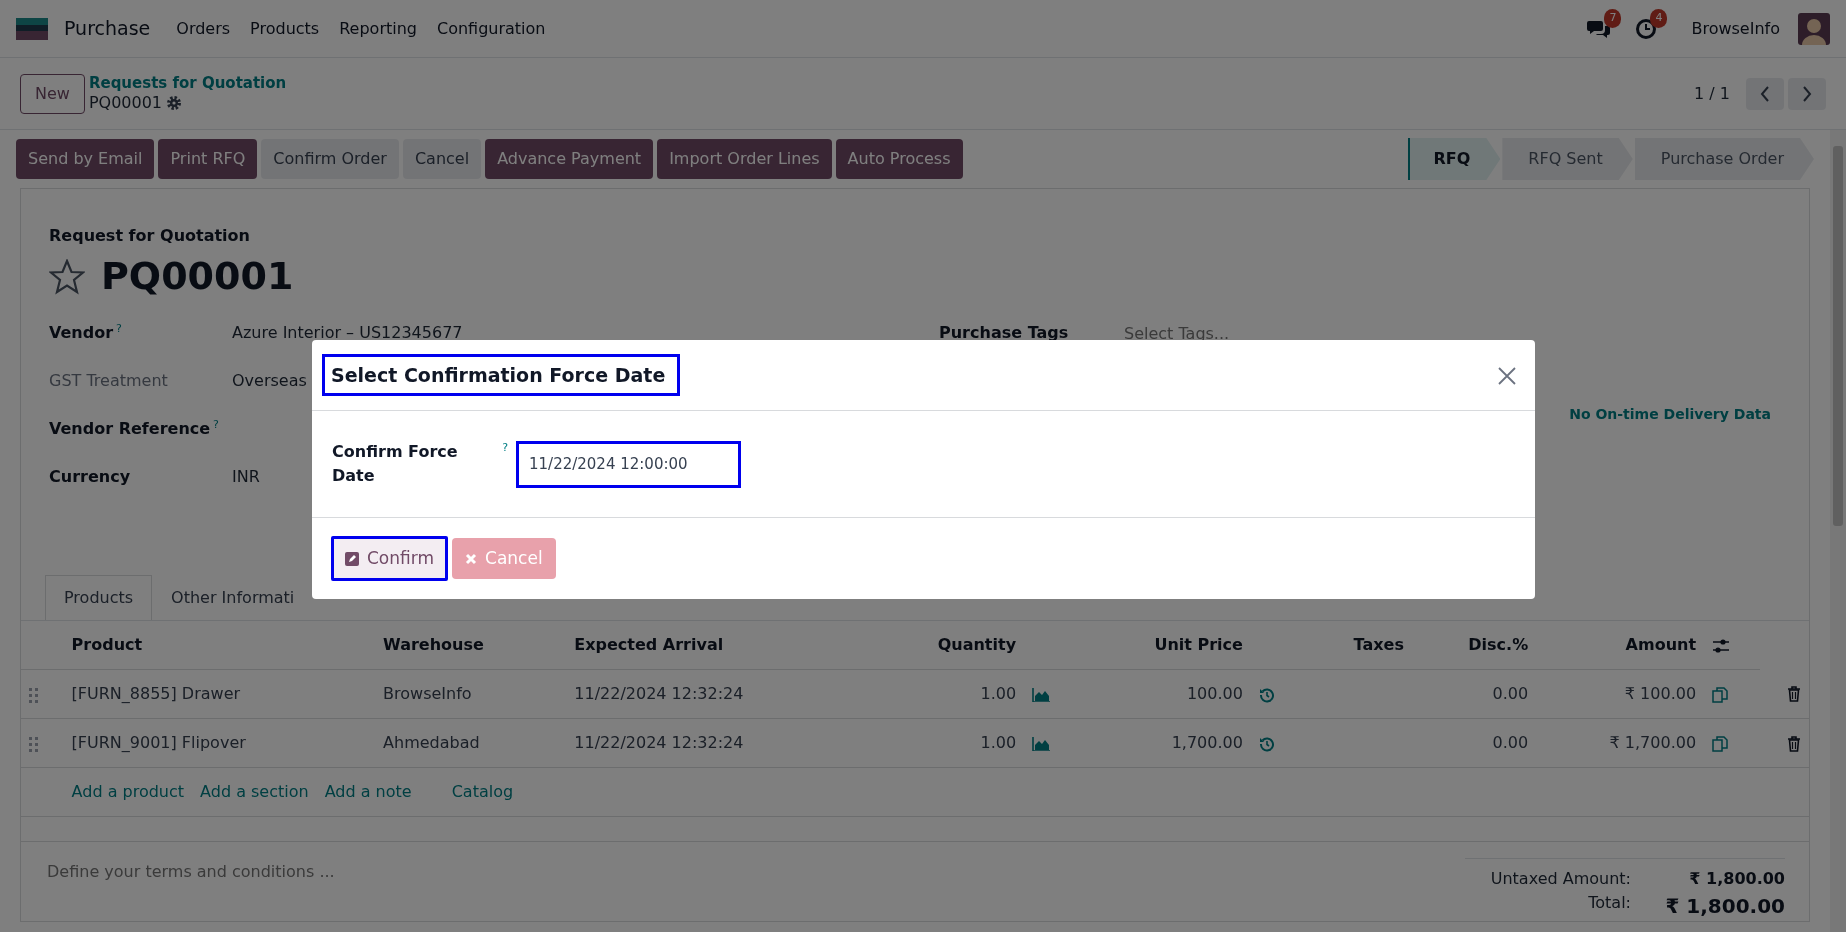 This screenshot has height=932, width=1846. I want to click on column-header: Expected Arrival, so click(718, 645).